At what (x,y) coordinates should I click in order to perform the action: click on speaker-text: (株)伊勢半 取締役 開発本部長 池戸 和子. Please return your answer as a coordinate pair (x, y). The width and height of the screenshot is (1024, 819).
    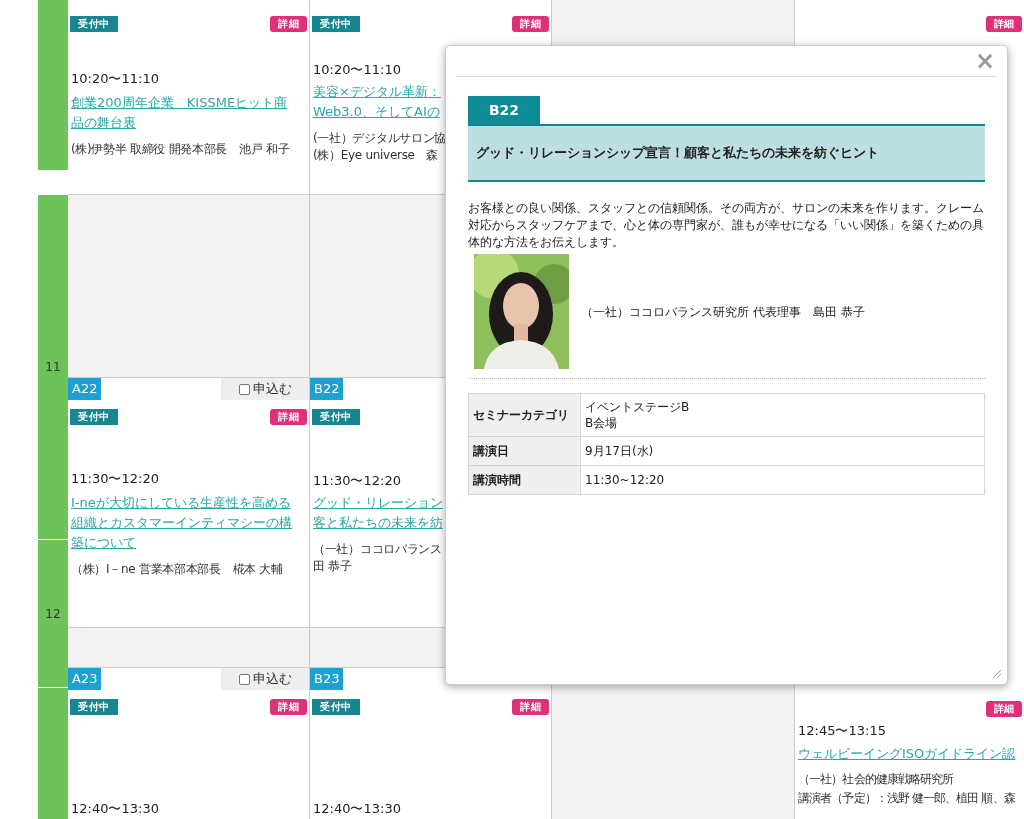
    Looking at the image, I should click on (180, 149).